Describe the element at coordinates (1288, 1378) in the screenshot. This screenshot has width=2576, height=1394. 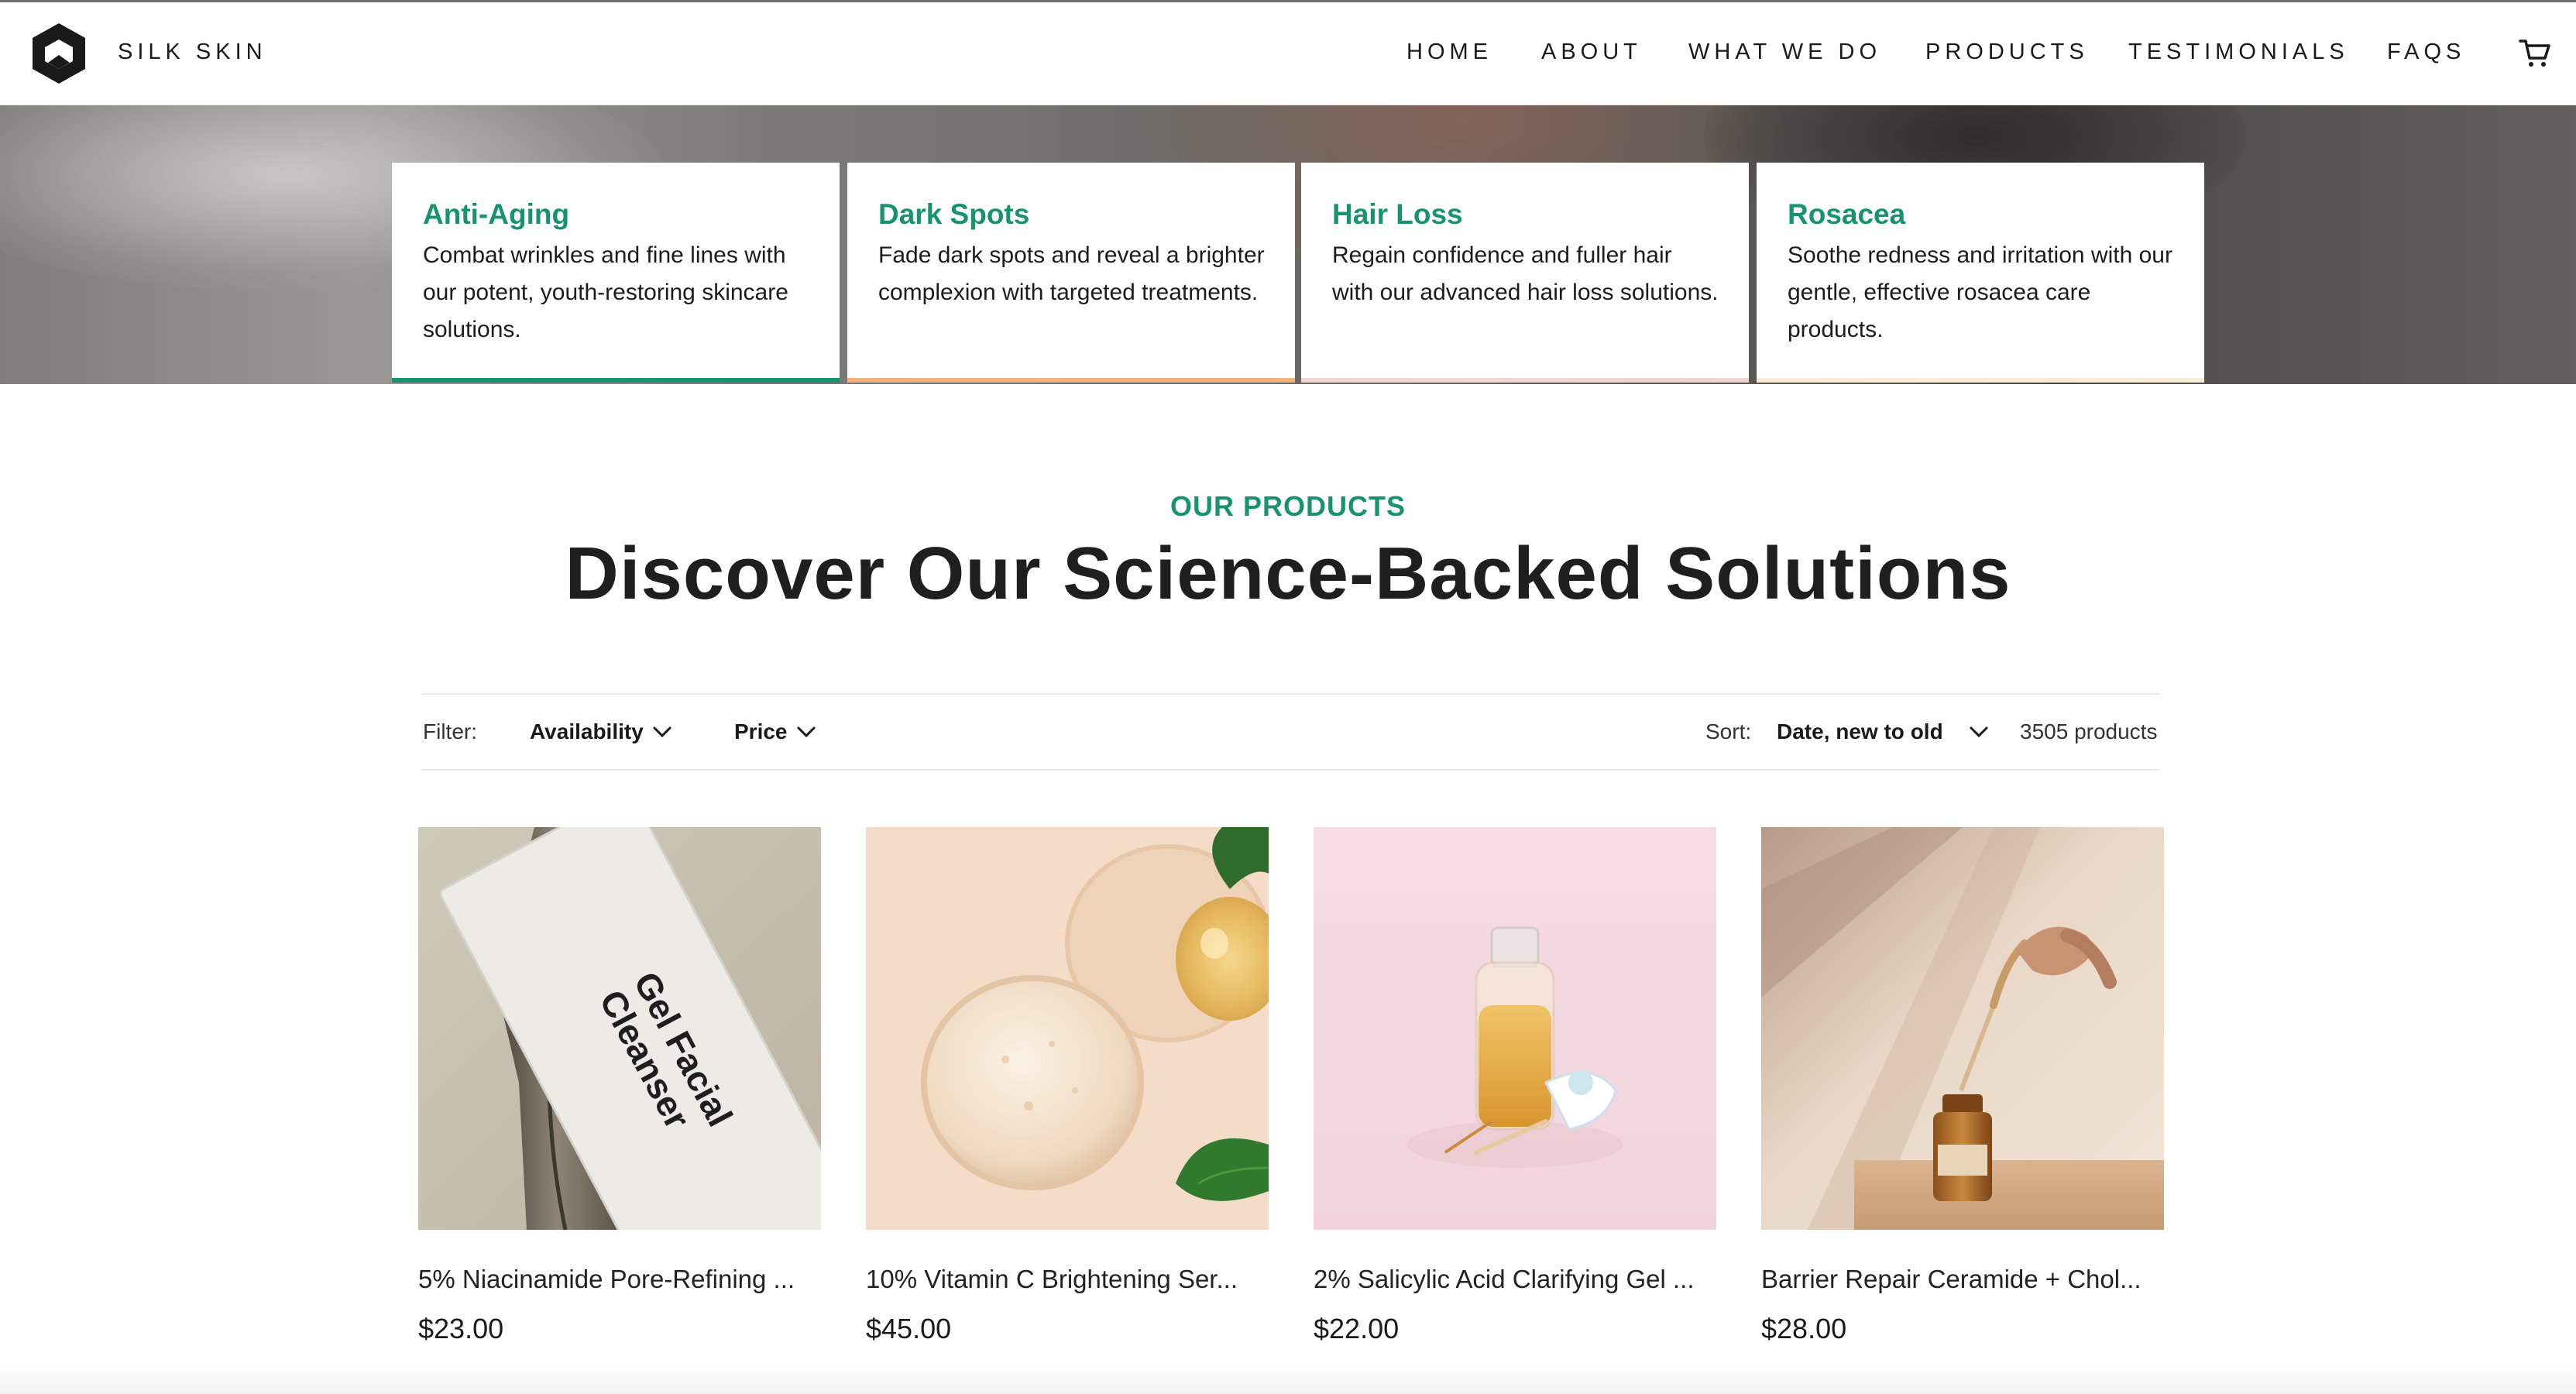
I see `page-bottom-edge` at that location.